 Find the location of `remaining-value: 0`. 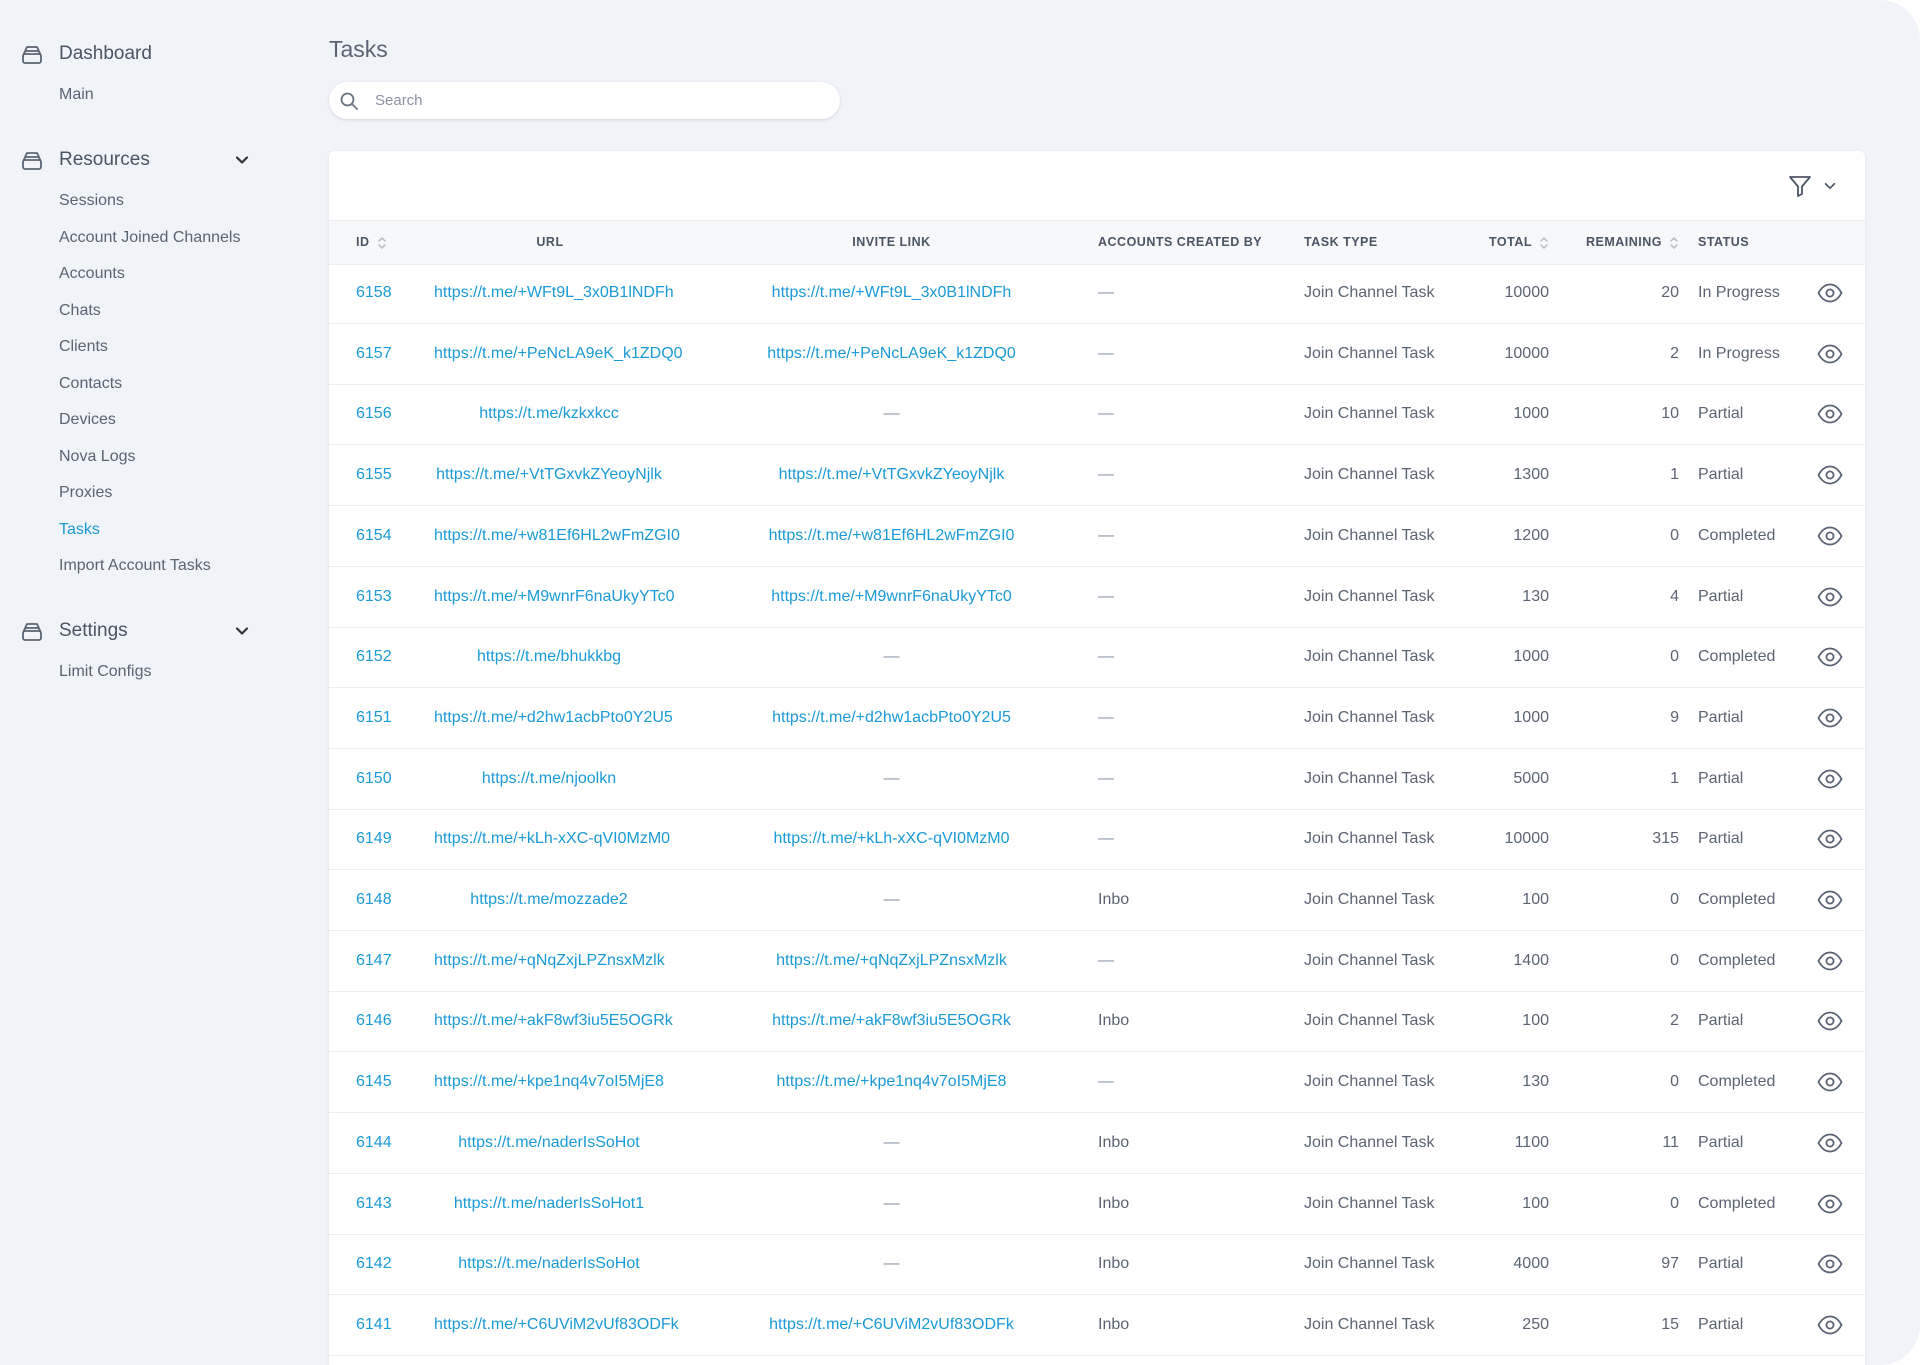

remaining-value: 0 is located at coordinates (1674, 535).